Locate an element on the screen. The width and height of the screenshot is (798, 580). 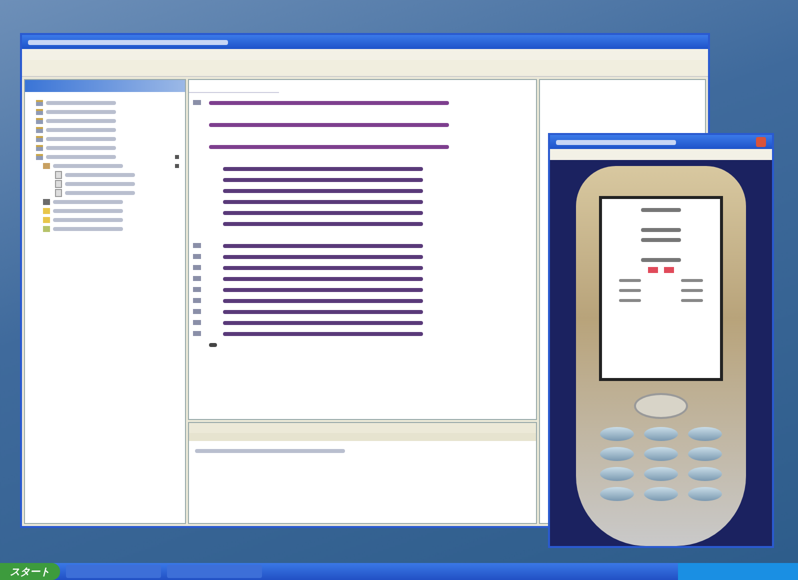
start-button: スタート is located at coordinates (30, 571).